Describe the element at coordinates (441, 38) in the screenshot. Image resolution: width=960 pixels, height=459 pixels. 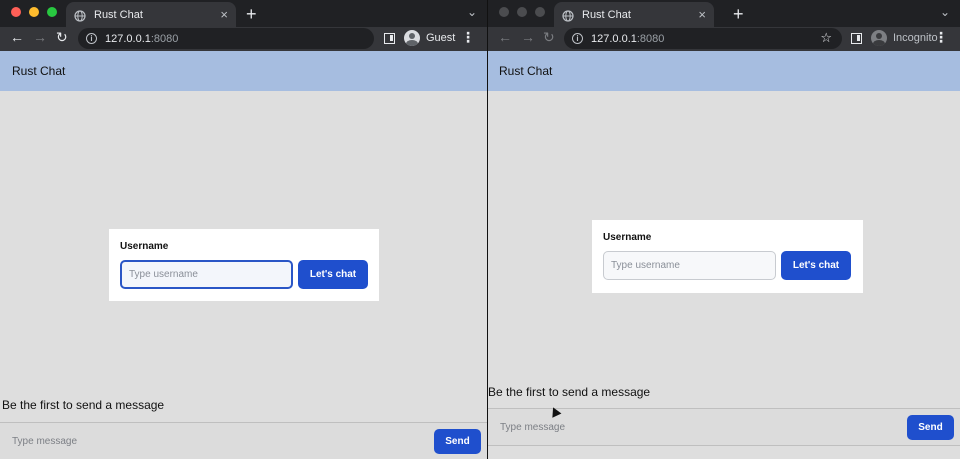
I see `profile-label: Guest` at that location.